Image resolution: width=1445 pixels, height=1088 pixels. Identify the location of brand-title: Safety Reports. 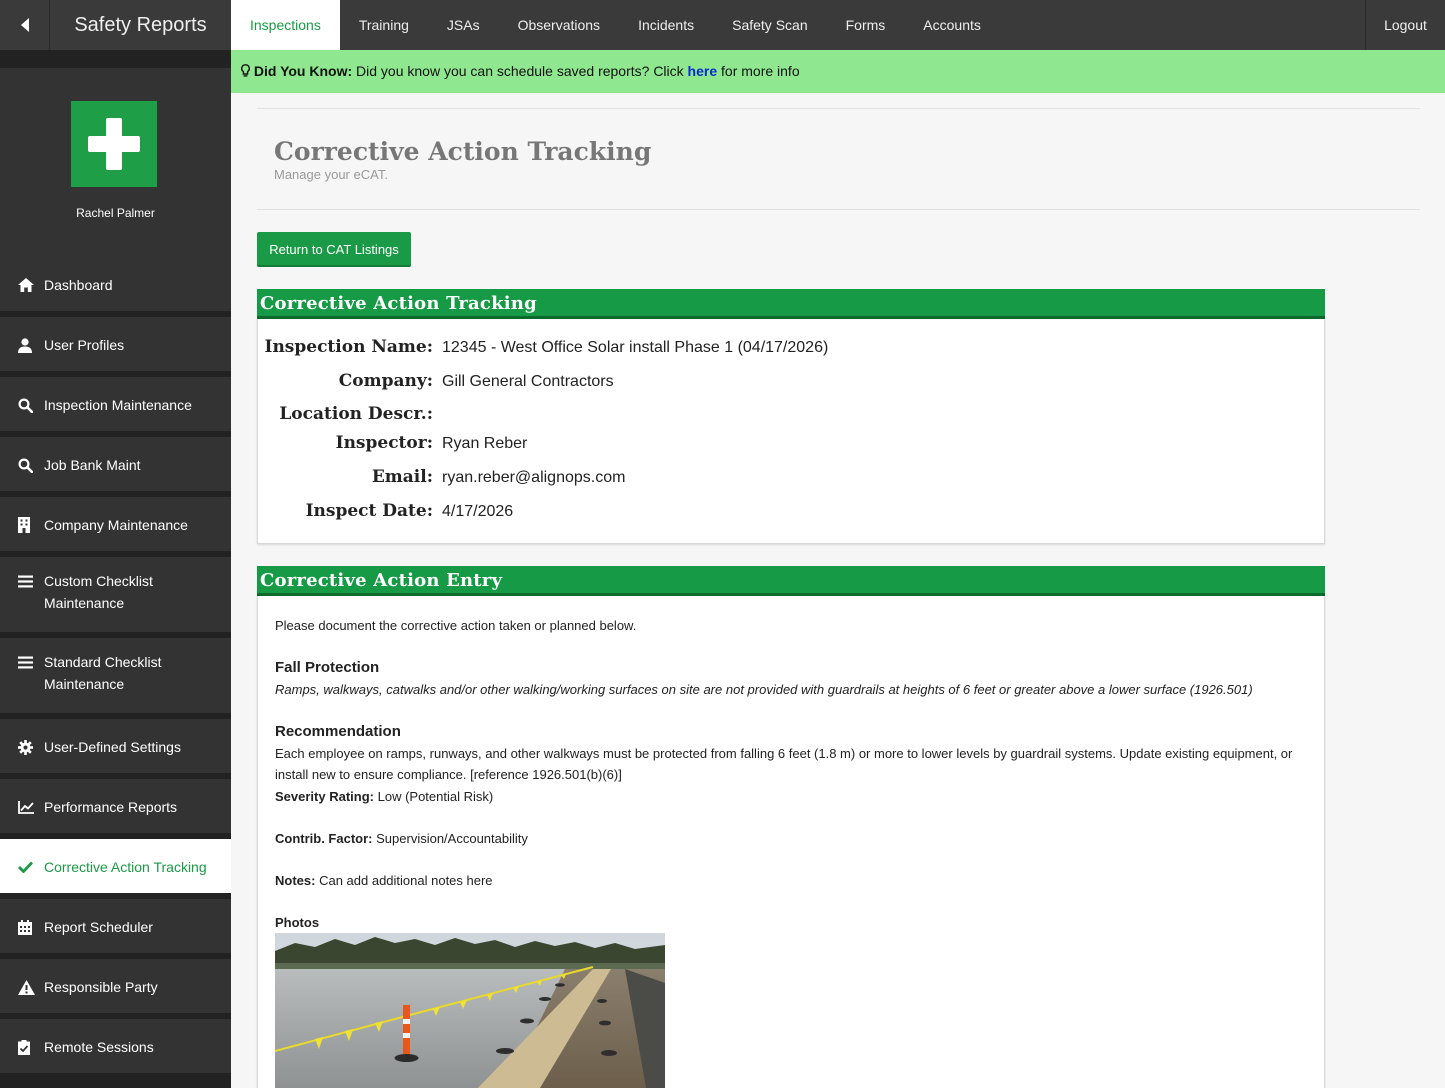
(140, 25).